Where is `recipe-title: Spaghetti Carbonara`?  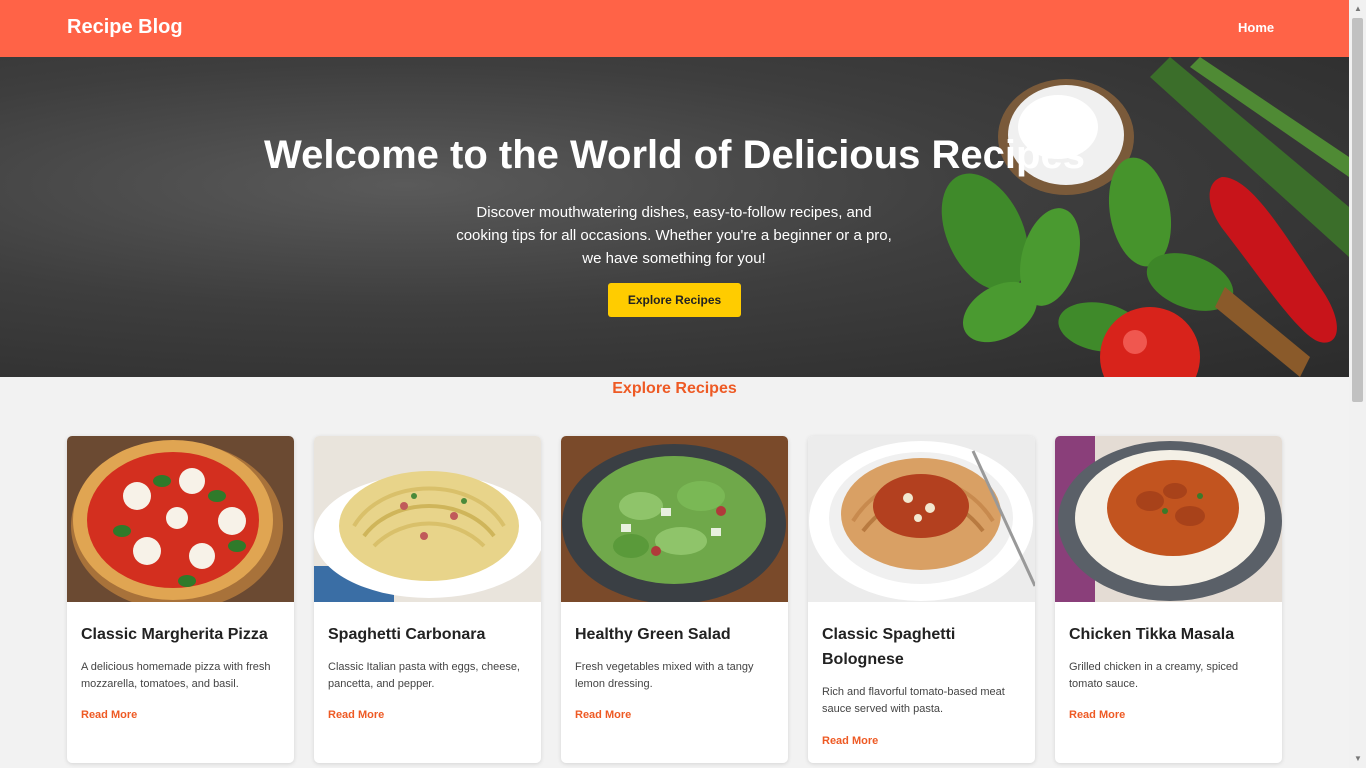
recipe-title: Spaghetti Carbonara is located at coordinates (407, 634).